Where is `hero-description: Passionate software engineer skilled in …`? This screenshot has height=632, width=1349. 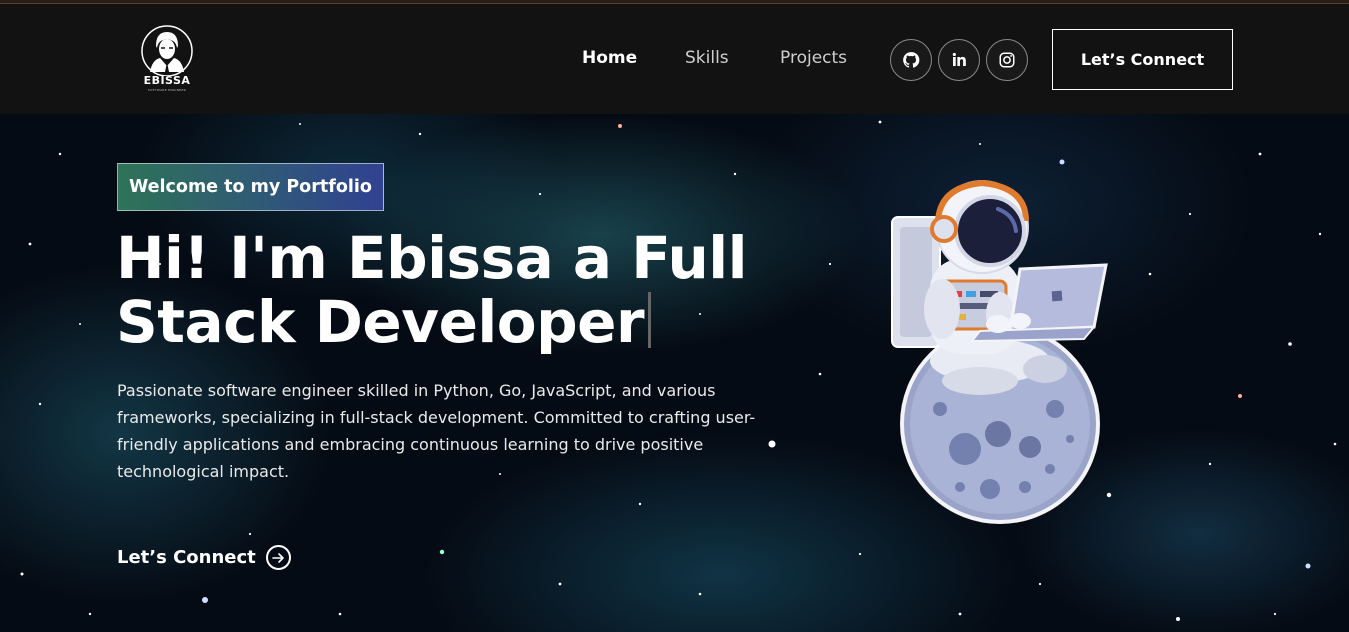
hero-description: Passionate software engineer skilled in … is located at coordinates (436, 431).